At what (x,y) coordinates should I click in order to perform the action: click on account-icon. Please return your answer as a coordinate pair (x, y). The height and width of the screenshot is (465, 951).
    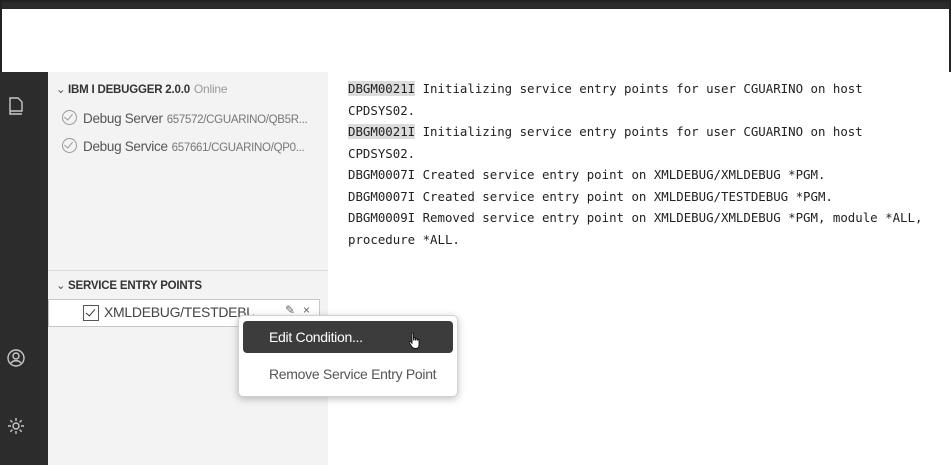
    Looking at the image, I should click on (16, 360).